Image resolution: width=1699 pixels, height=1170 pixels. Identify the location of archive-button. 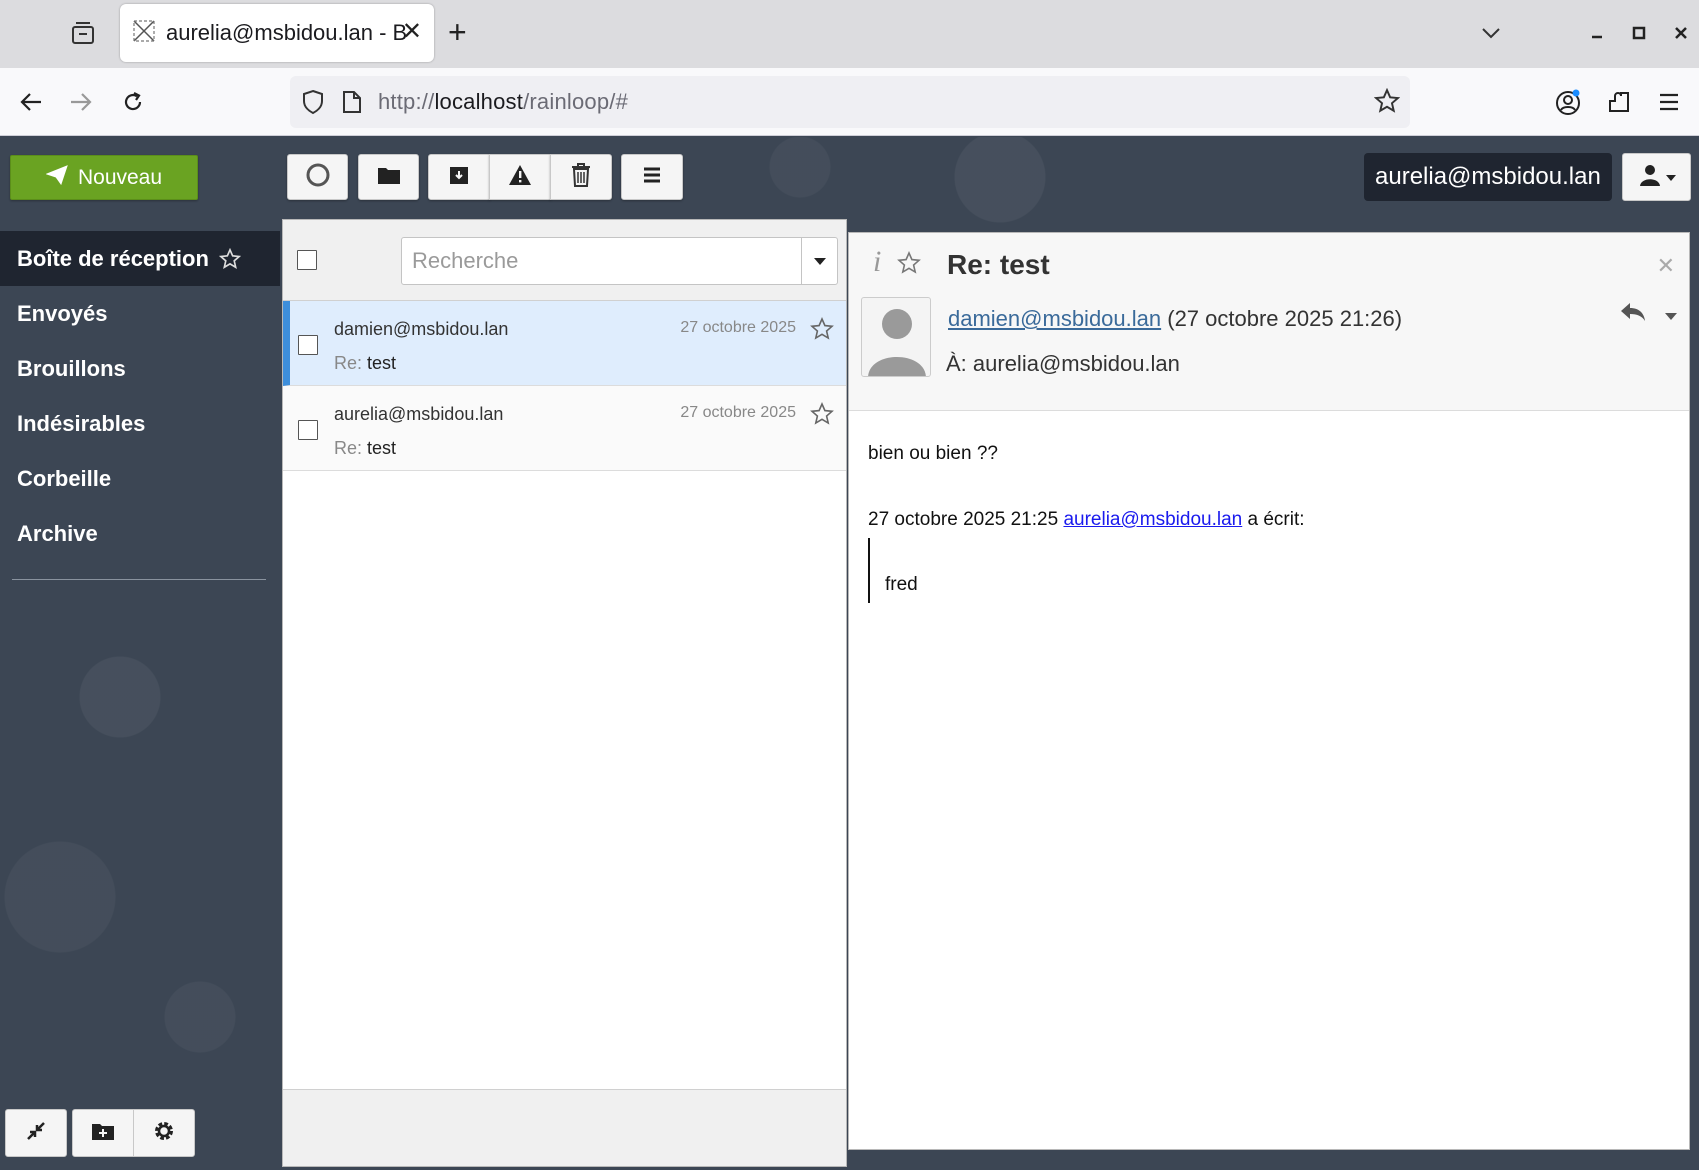
(459, 177).